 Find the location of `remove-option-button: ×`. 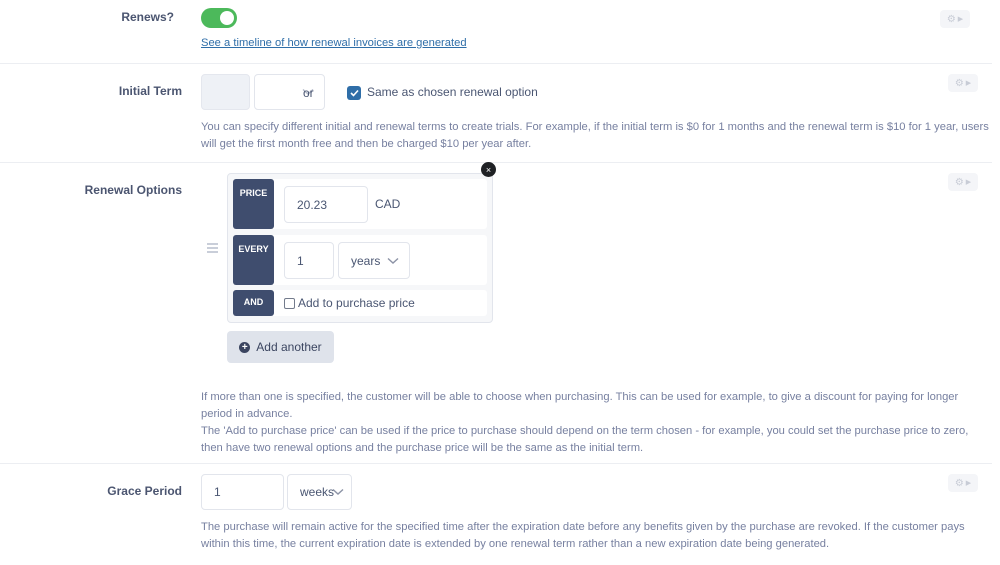

remove-option-button: × is located at coordinates (488, 169).